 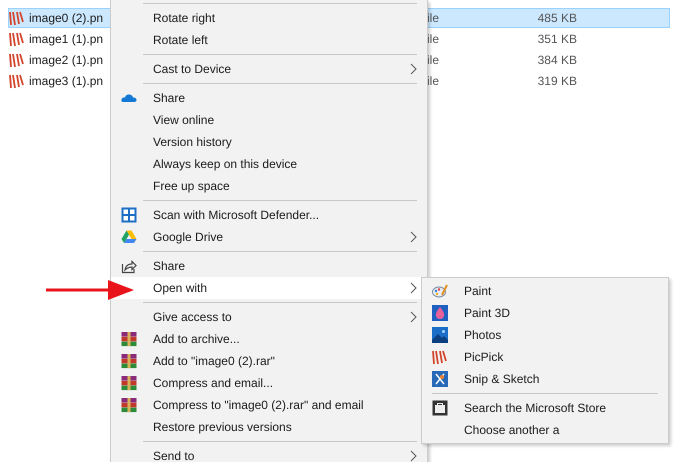 What do you see at coordinates (66, 39) in the screenshot?
I see `file-name: image1 (1).pn` at bounding box center [66, 39].